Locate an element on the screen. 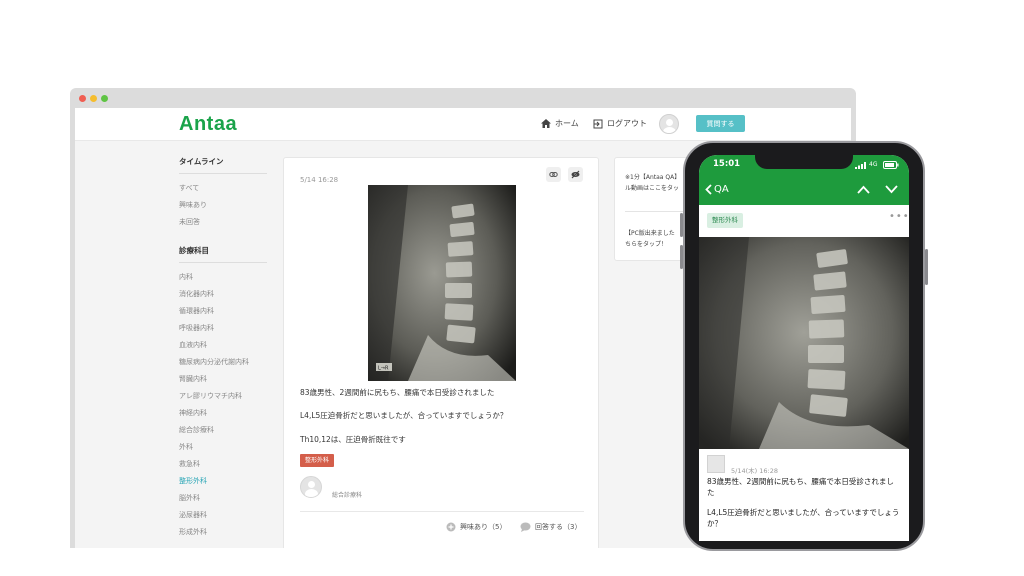  answer-button: 回答する（3） is located at coordinates (550, 527).